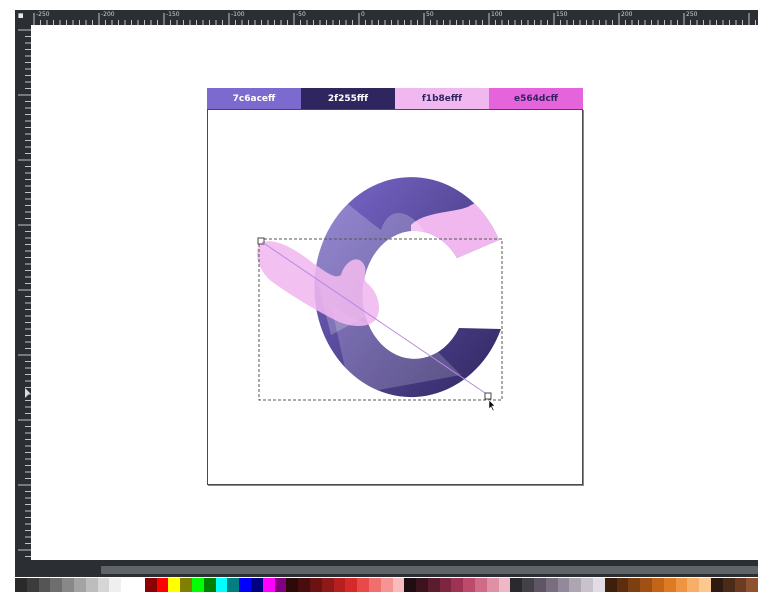 This screenshot has width=778, height=600. I want to click on gradient-end-handle, so click(488, 396).